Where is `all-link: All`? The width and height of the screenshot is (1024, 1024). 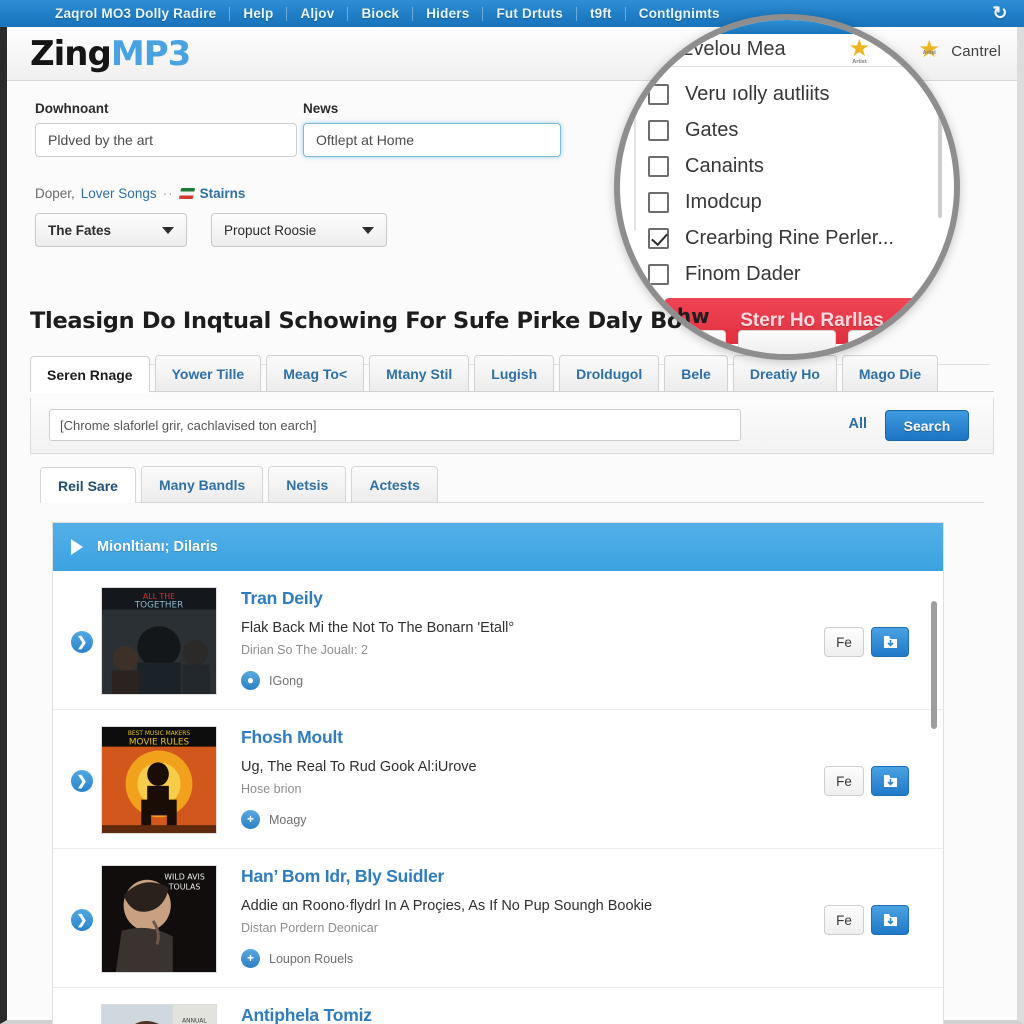
all-link: All is located at coordinates (857, 424).